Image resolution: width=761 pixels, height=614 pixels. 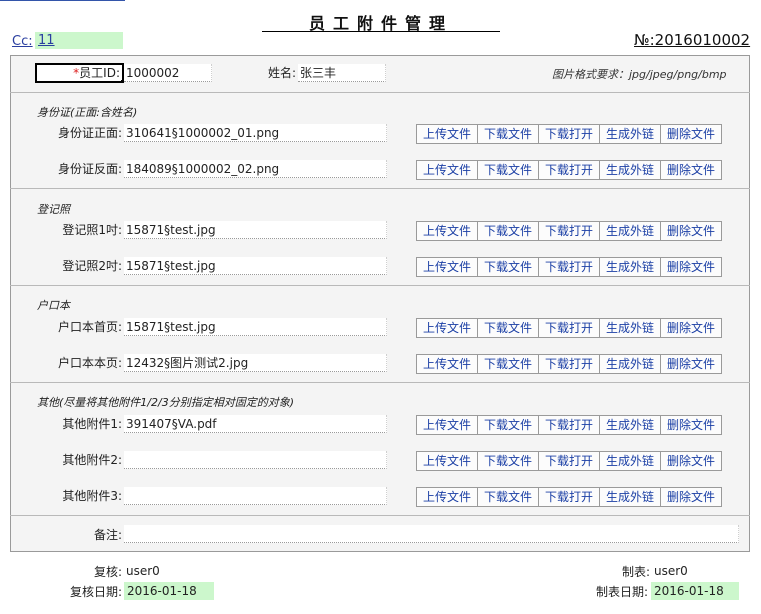 I want to click on row-label: 身份证反面:, so click(x=89, y=169).